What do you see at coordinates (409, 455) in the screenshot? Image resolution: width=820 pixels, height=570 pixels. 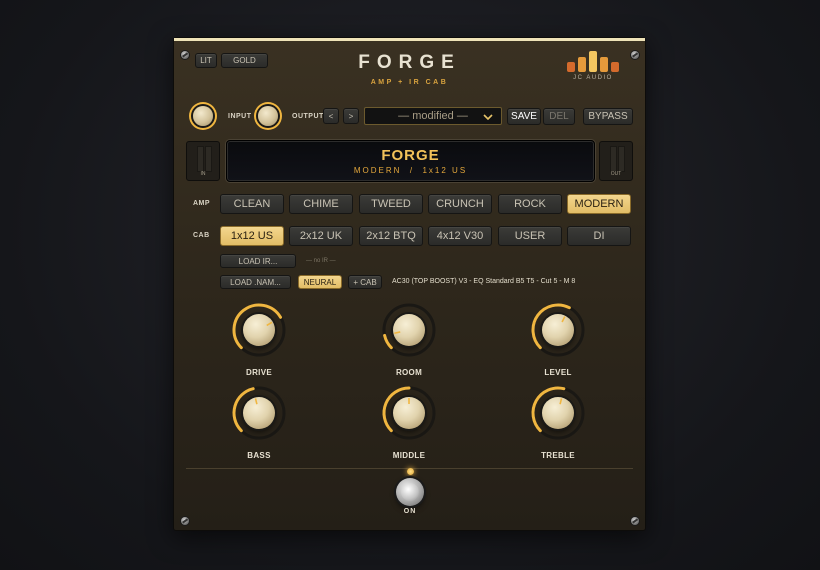 I see `middle-label: MIDDLE` at bounding box center [409, 455].